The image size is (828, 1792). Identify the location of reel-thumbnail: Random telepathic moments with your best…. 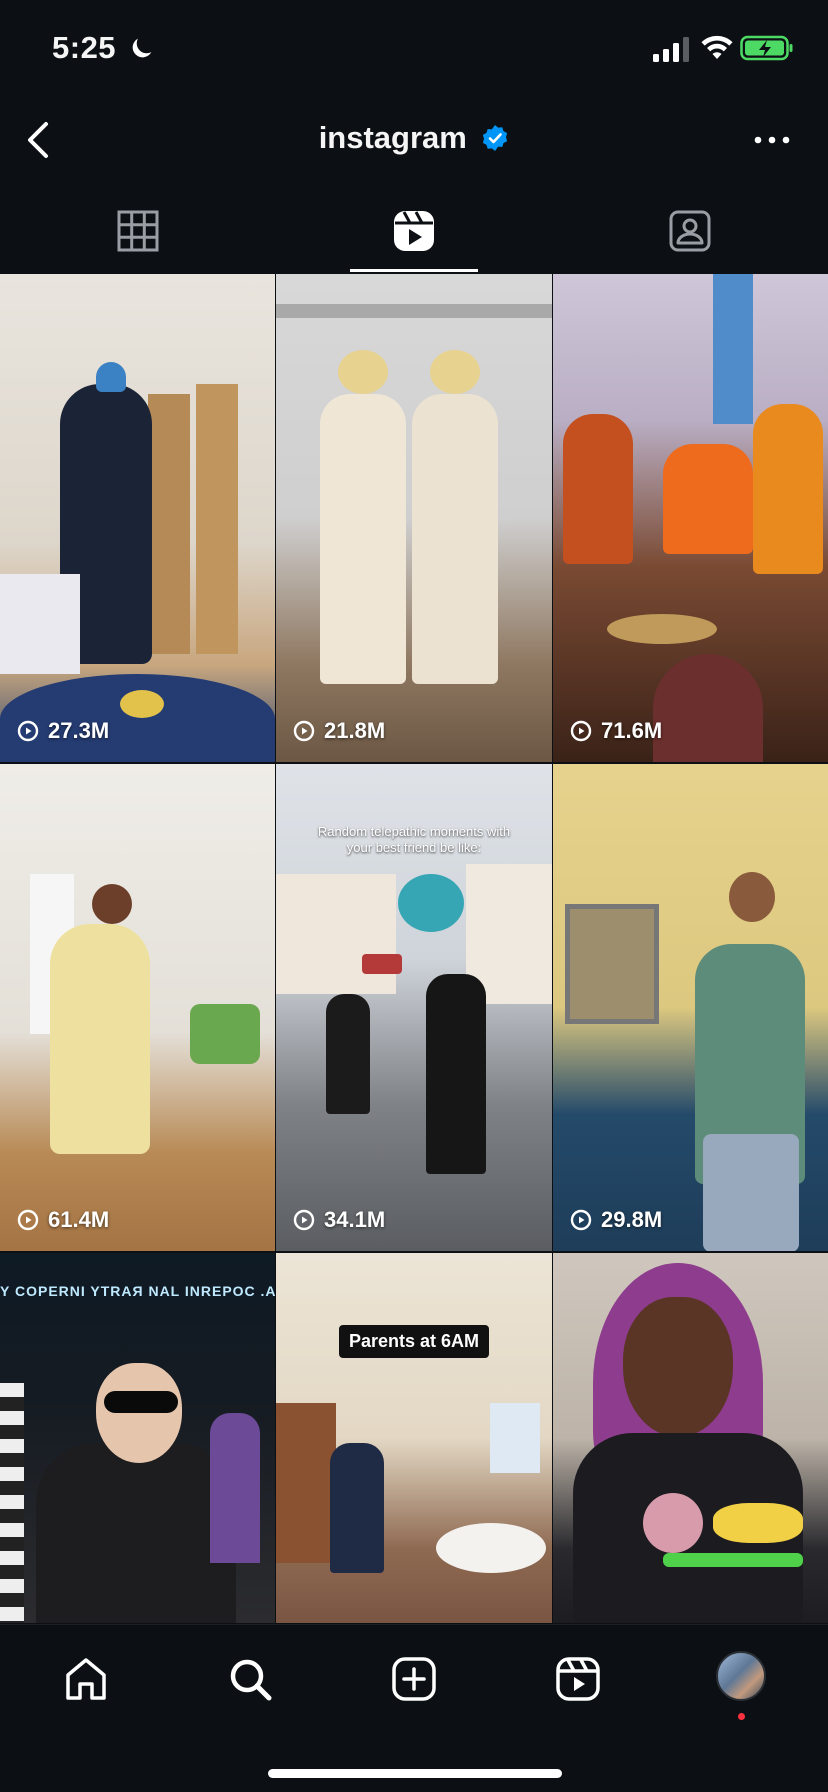
(414, 1007).